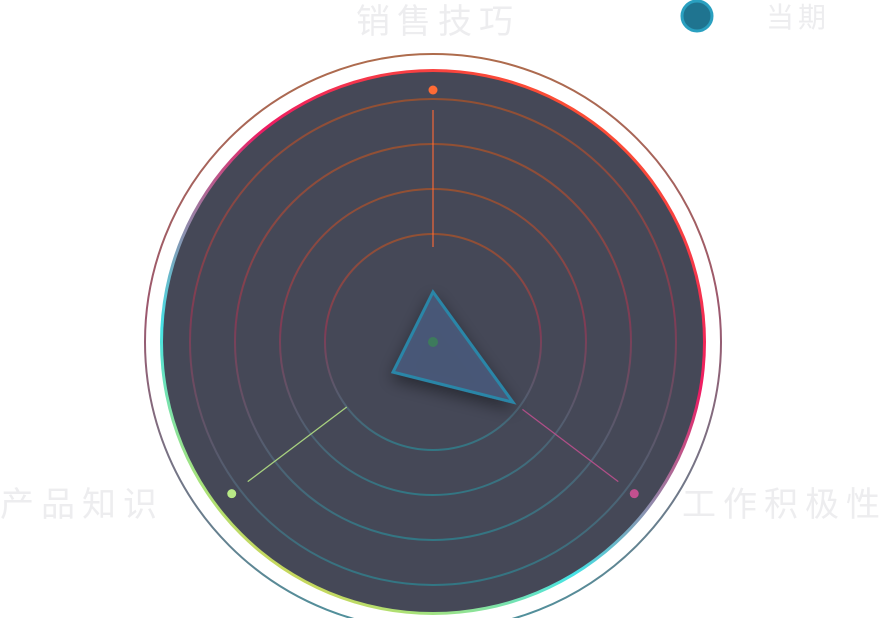 This screenshot has width=888, height=618. What do you see at coordinates (755, 17) in the screenshot?
I see `legend: 当期` at bounding box center [755, 17].